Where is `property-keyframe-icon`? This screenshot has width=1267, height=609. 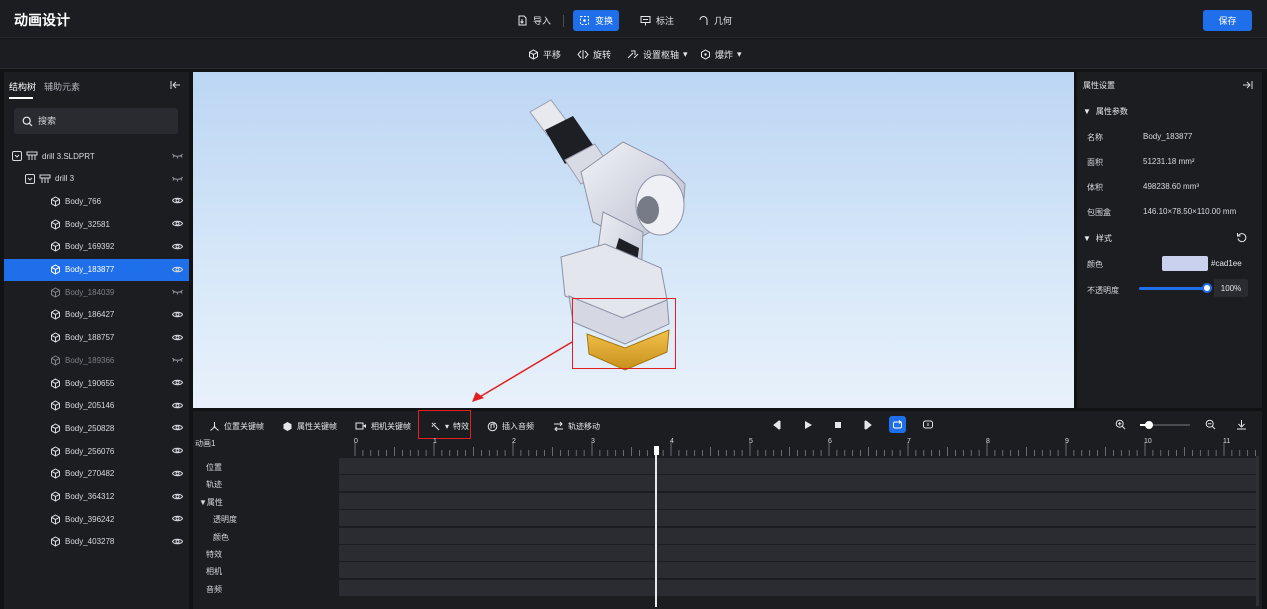 property-keyframe-icon is located at coordinates (287, 426).